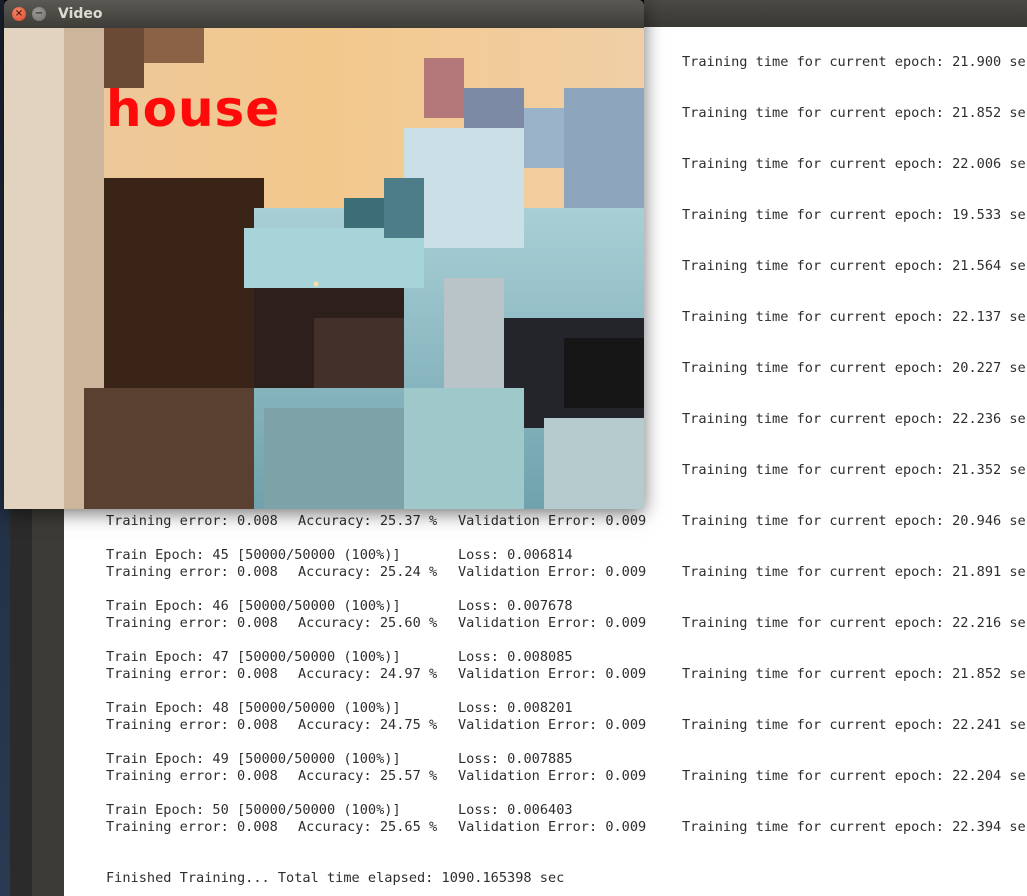  What do you see at coordinates (368, 725) in the screenshot?
I see `accuracy-text: Accuracy: 24.75 %` at bounding box center [368, 725].